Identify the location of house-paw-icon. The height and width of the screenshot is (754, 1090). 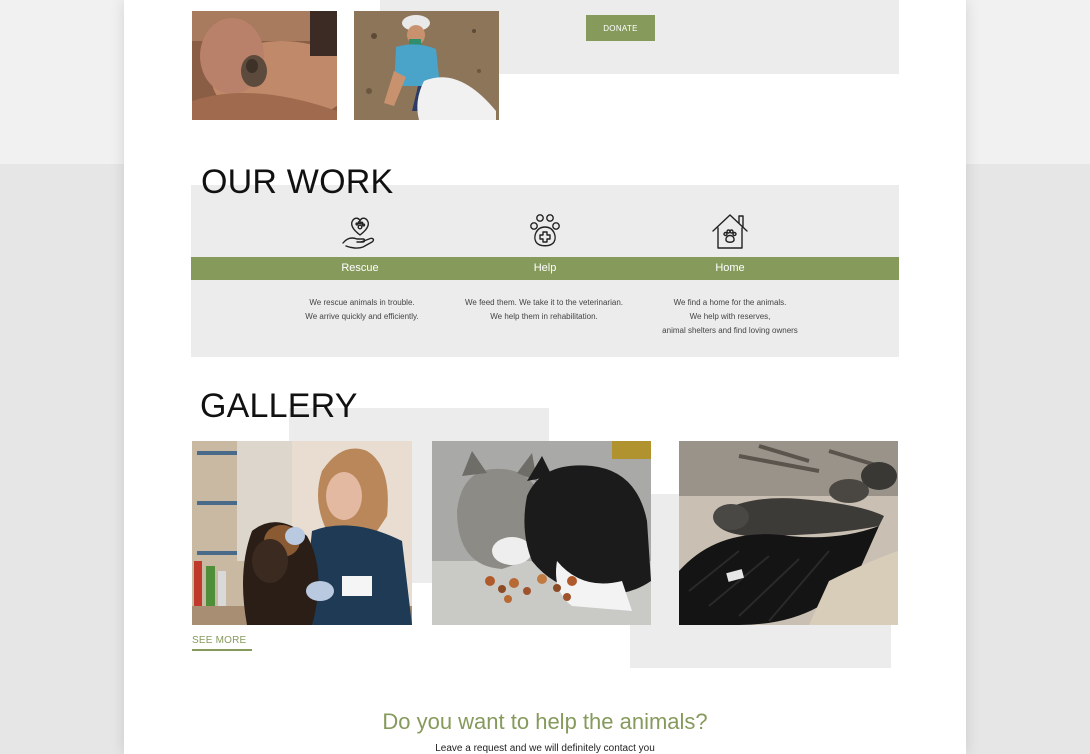
(730, 231).